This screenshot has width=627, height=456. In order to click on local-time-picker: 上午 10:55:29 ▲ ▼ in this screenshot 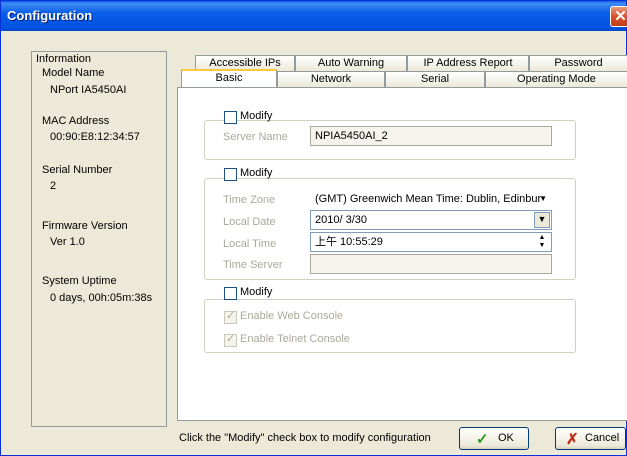, I will do `click(431, 242)`.